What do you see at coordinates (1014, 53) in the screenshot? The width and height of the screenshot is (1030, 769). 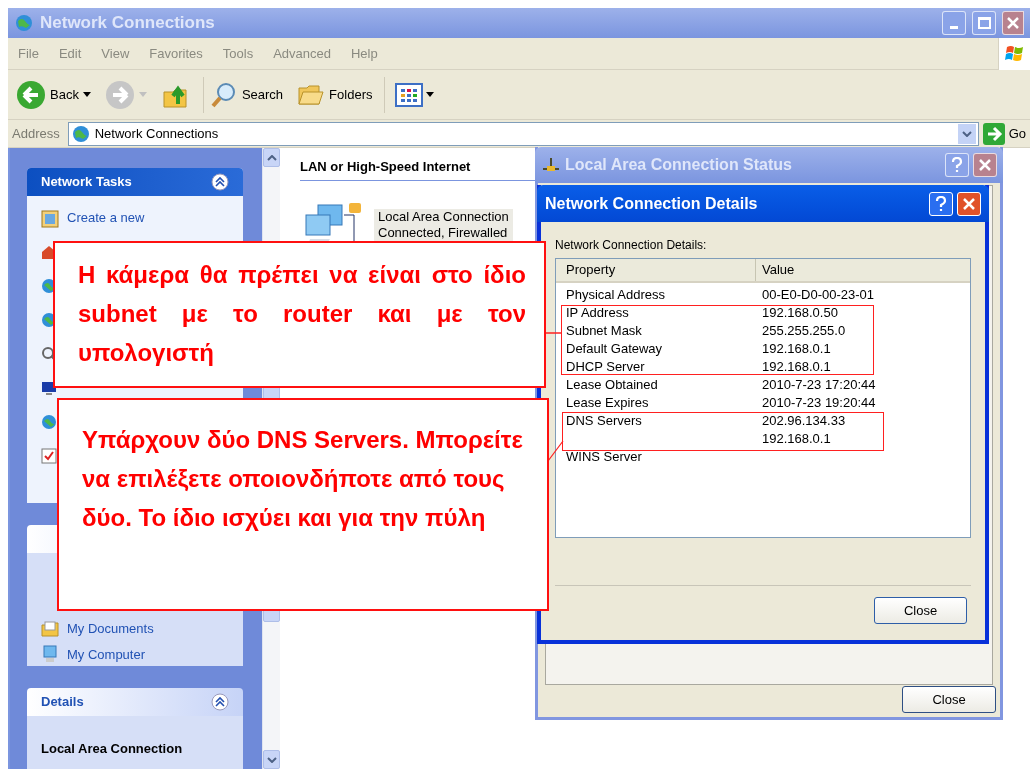 I see `windows-flag-icon` at bounding box center [1014, 53].